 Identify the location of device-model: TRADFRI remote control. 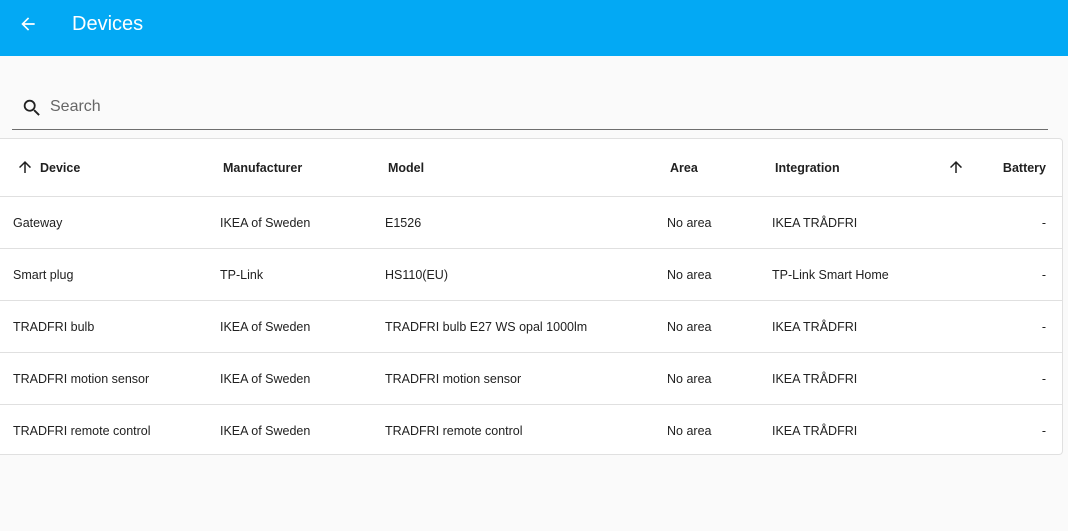
(454, 430).